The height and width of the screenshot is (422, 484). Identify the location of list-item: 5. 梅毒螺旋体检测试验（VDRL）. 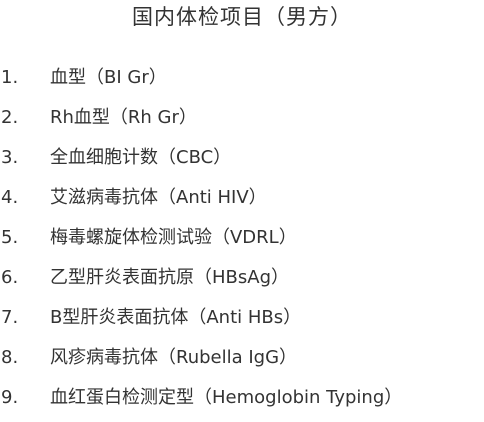
(242, 242).